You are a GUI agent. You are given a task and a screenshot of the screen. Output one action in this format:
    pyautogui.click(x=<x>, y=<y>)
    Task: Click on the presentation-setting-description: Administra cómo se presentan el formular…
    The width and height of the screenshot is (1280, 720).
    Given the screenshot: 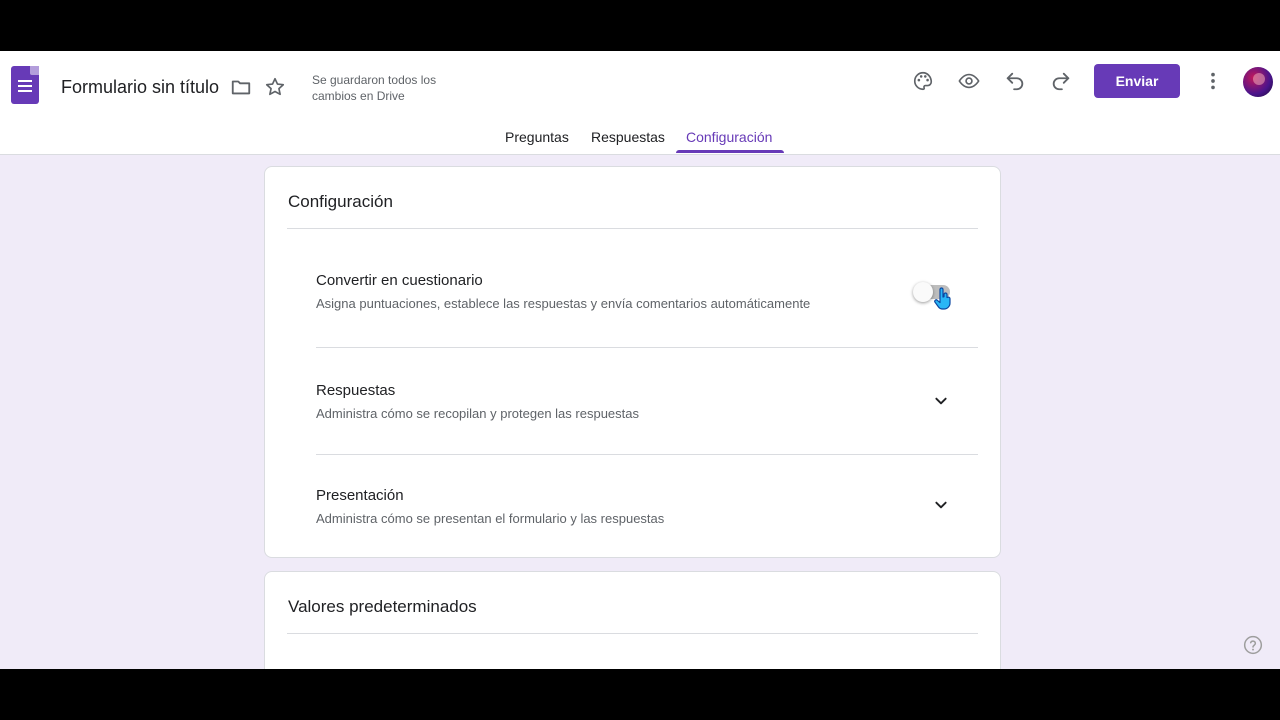 What is the action you would take?
    pyautogui.click(x=490, y=518)
    